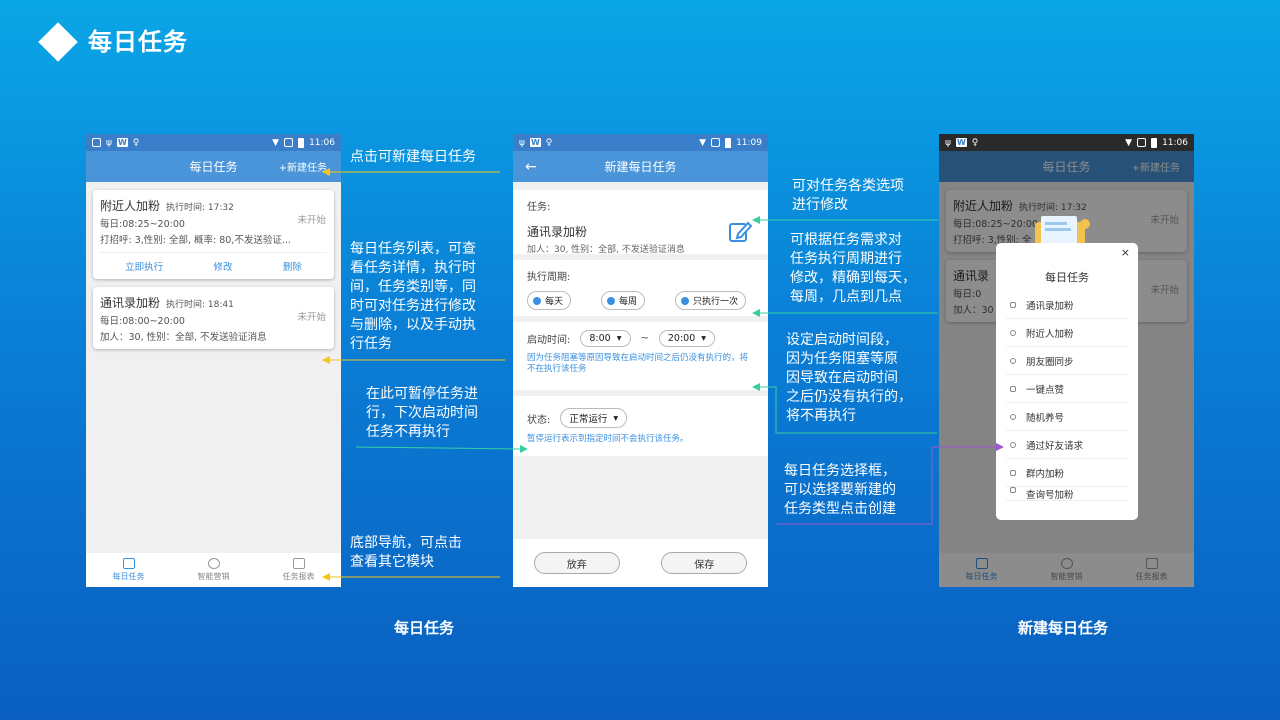 The image size is (1280, 720). I want to click on caption-new-task: 新建每日任务, so click(1063, 628).